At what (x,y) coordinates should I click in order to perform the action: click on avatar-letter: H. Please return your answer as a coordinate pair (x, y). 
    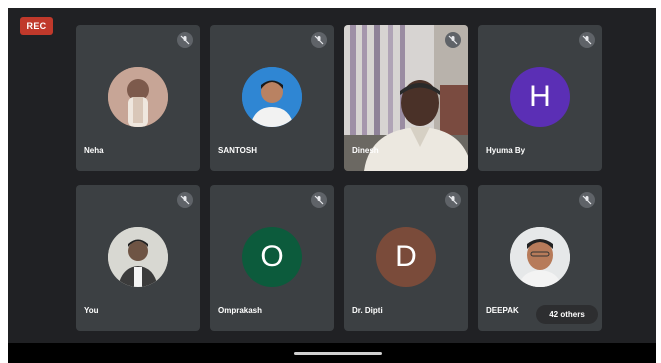
    Looking at the image, I should click on (540, 97).